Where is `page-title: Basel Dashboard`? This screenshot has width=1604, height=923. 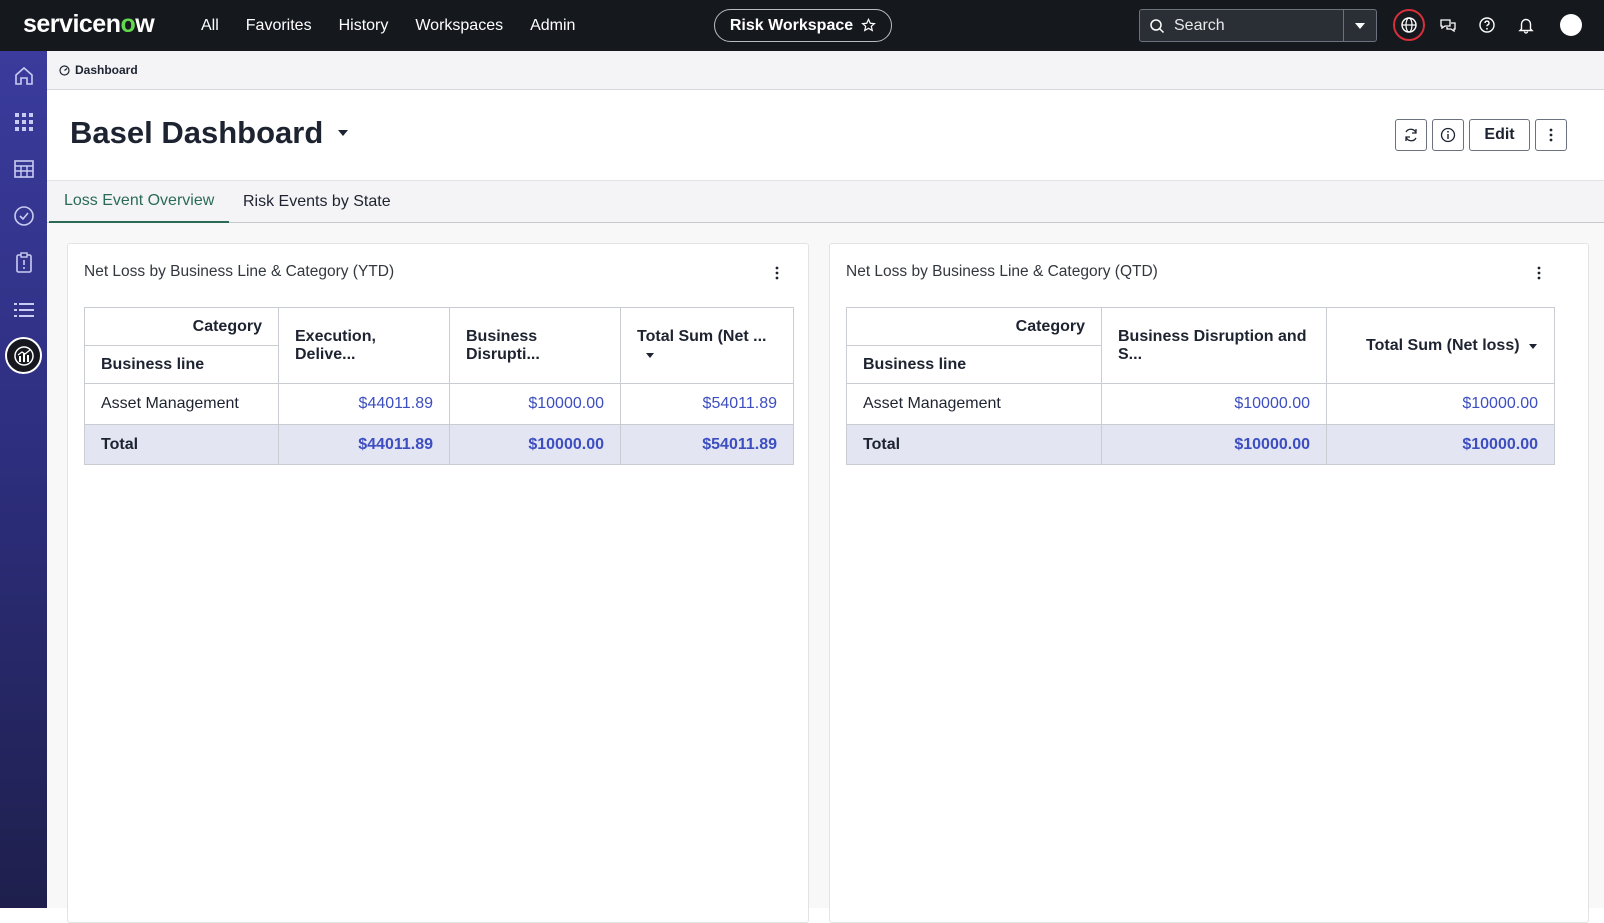 page-title: Basel Dashboard is located at coordinates (197, 132).